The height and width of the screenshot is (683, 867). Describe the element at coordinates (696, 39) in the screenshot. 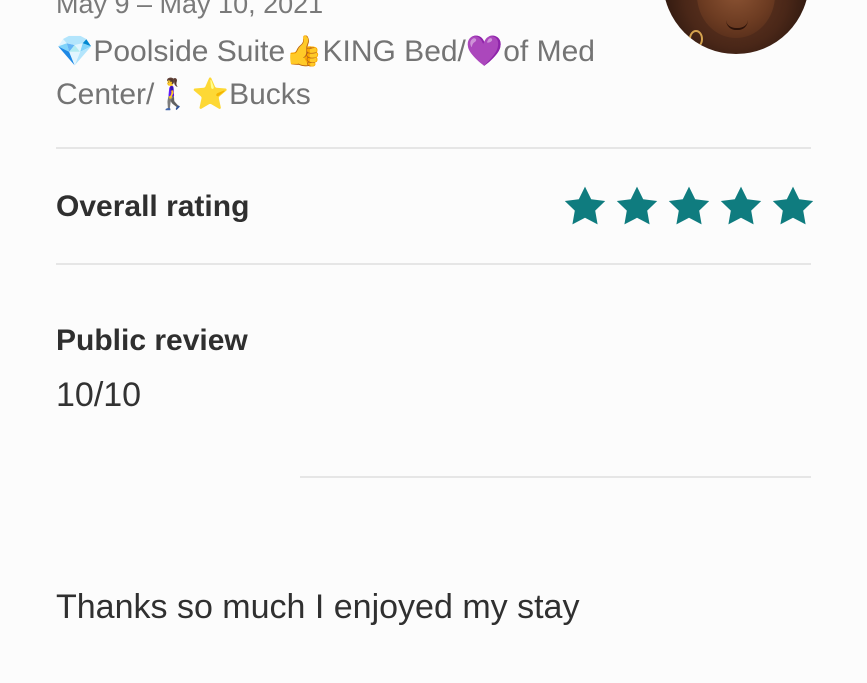

I see `avatar-earring` at that location.